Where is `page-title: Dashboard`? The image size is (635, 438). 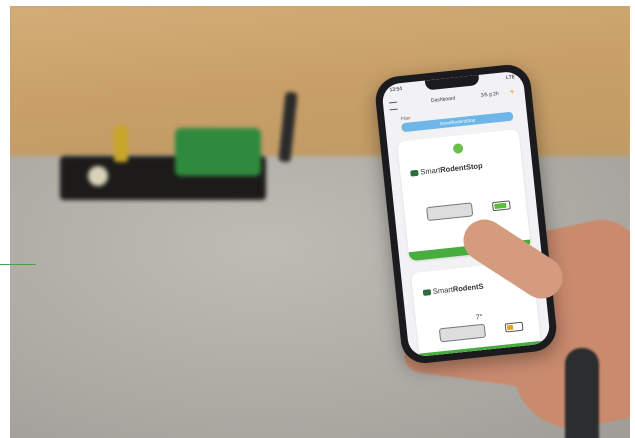
page-title: Dashboard is located at coordinates (443, 100).